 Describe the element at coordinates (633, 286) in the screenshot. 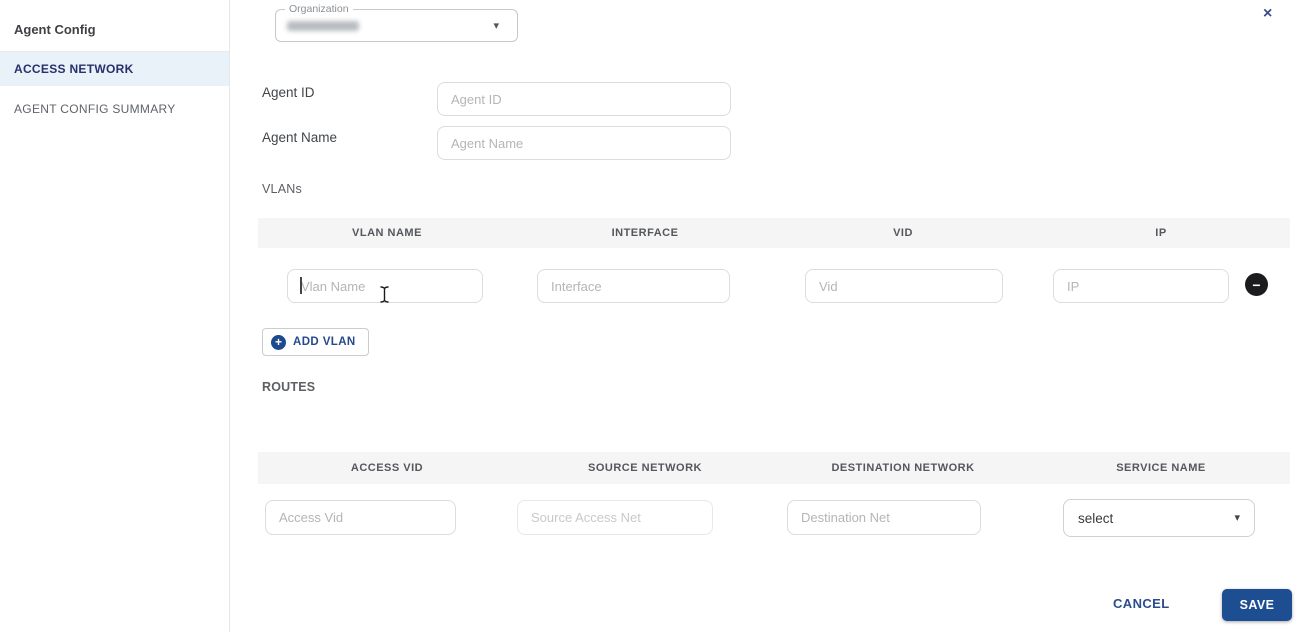

I see `interface-input` at that location.